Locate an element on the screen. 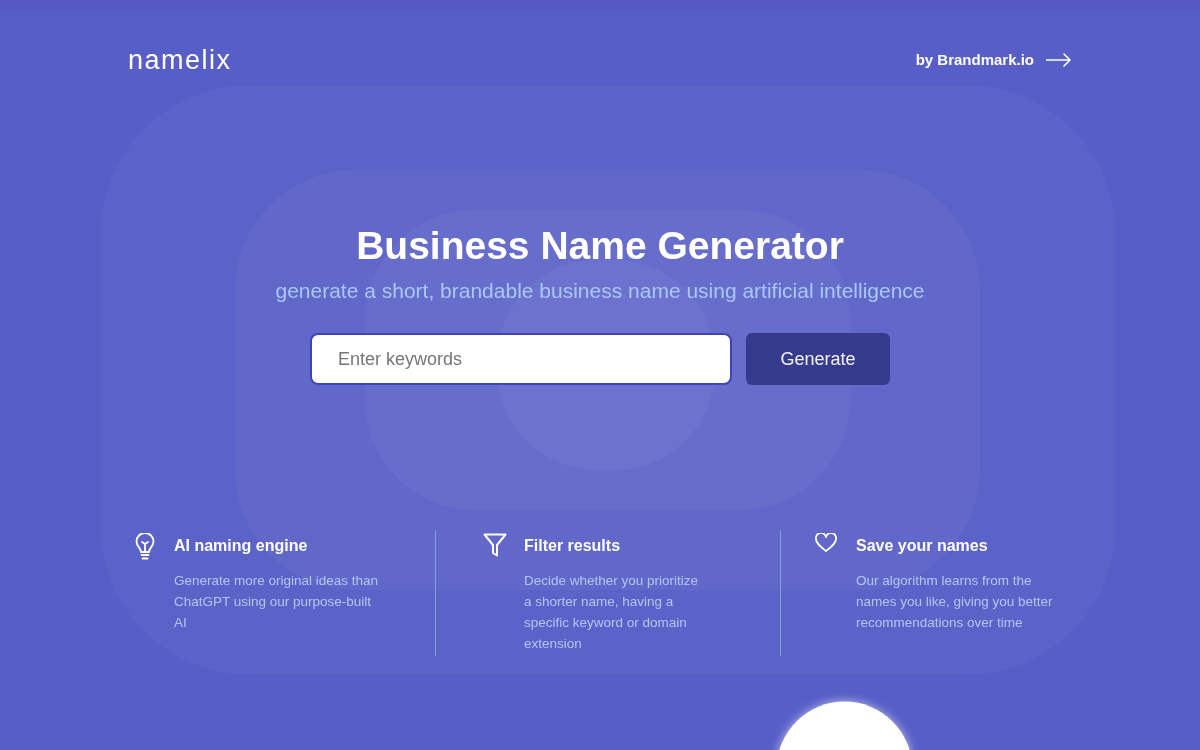 Image resolution: width=1200 pixels, height=750 pixels. page-title: Business Name Generator is located at coordinates (600, 246).